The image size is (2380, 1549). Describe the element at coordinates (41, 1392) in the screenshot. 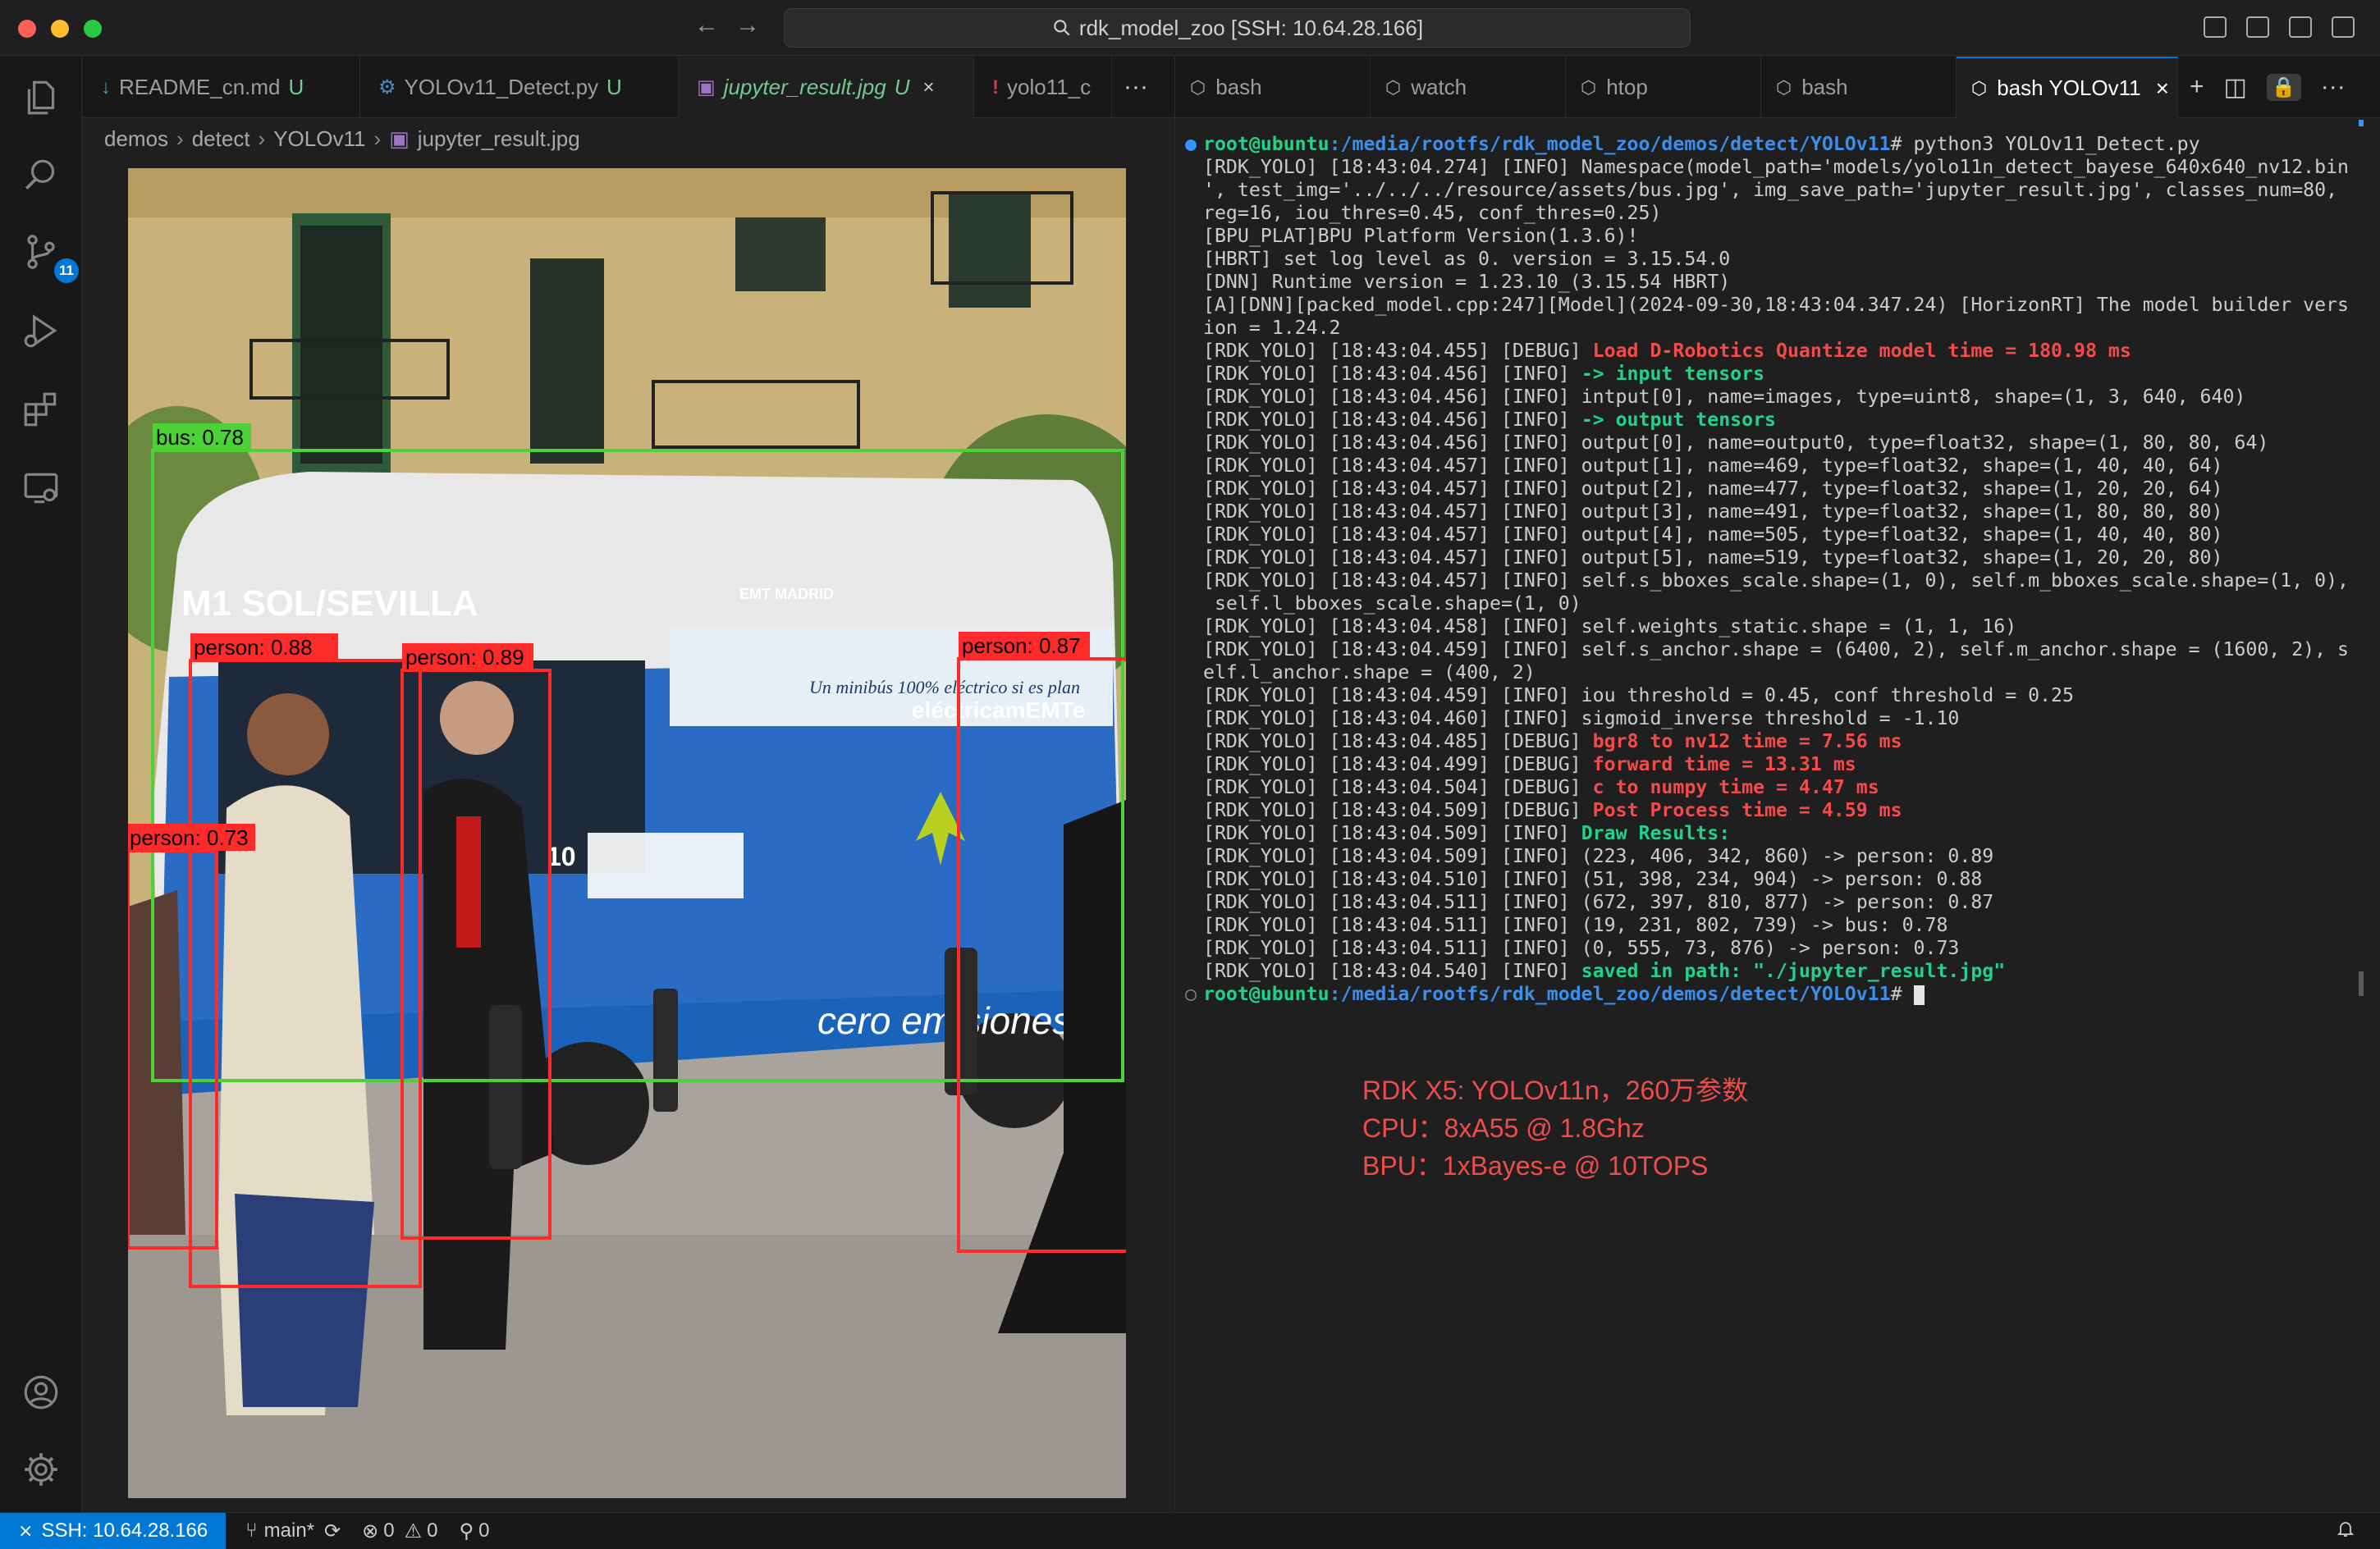

I see `account-icon` at that location.